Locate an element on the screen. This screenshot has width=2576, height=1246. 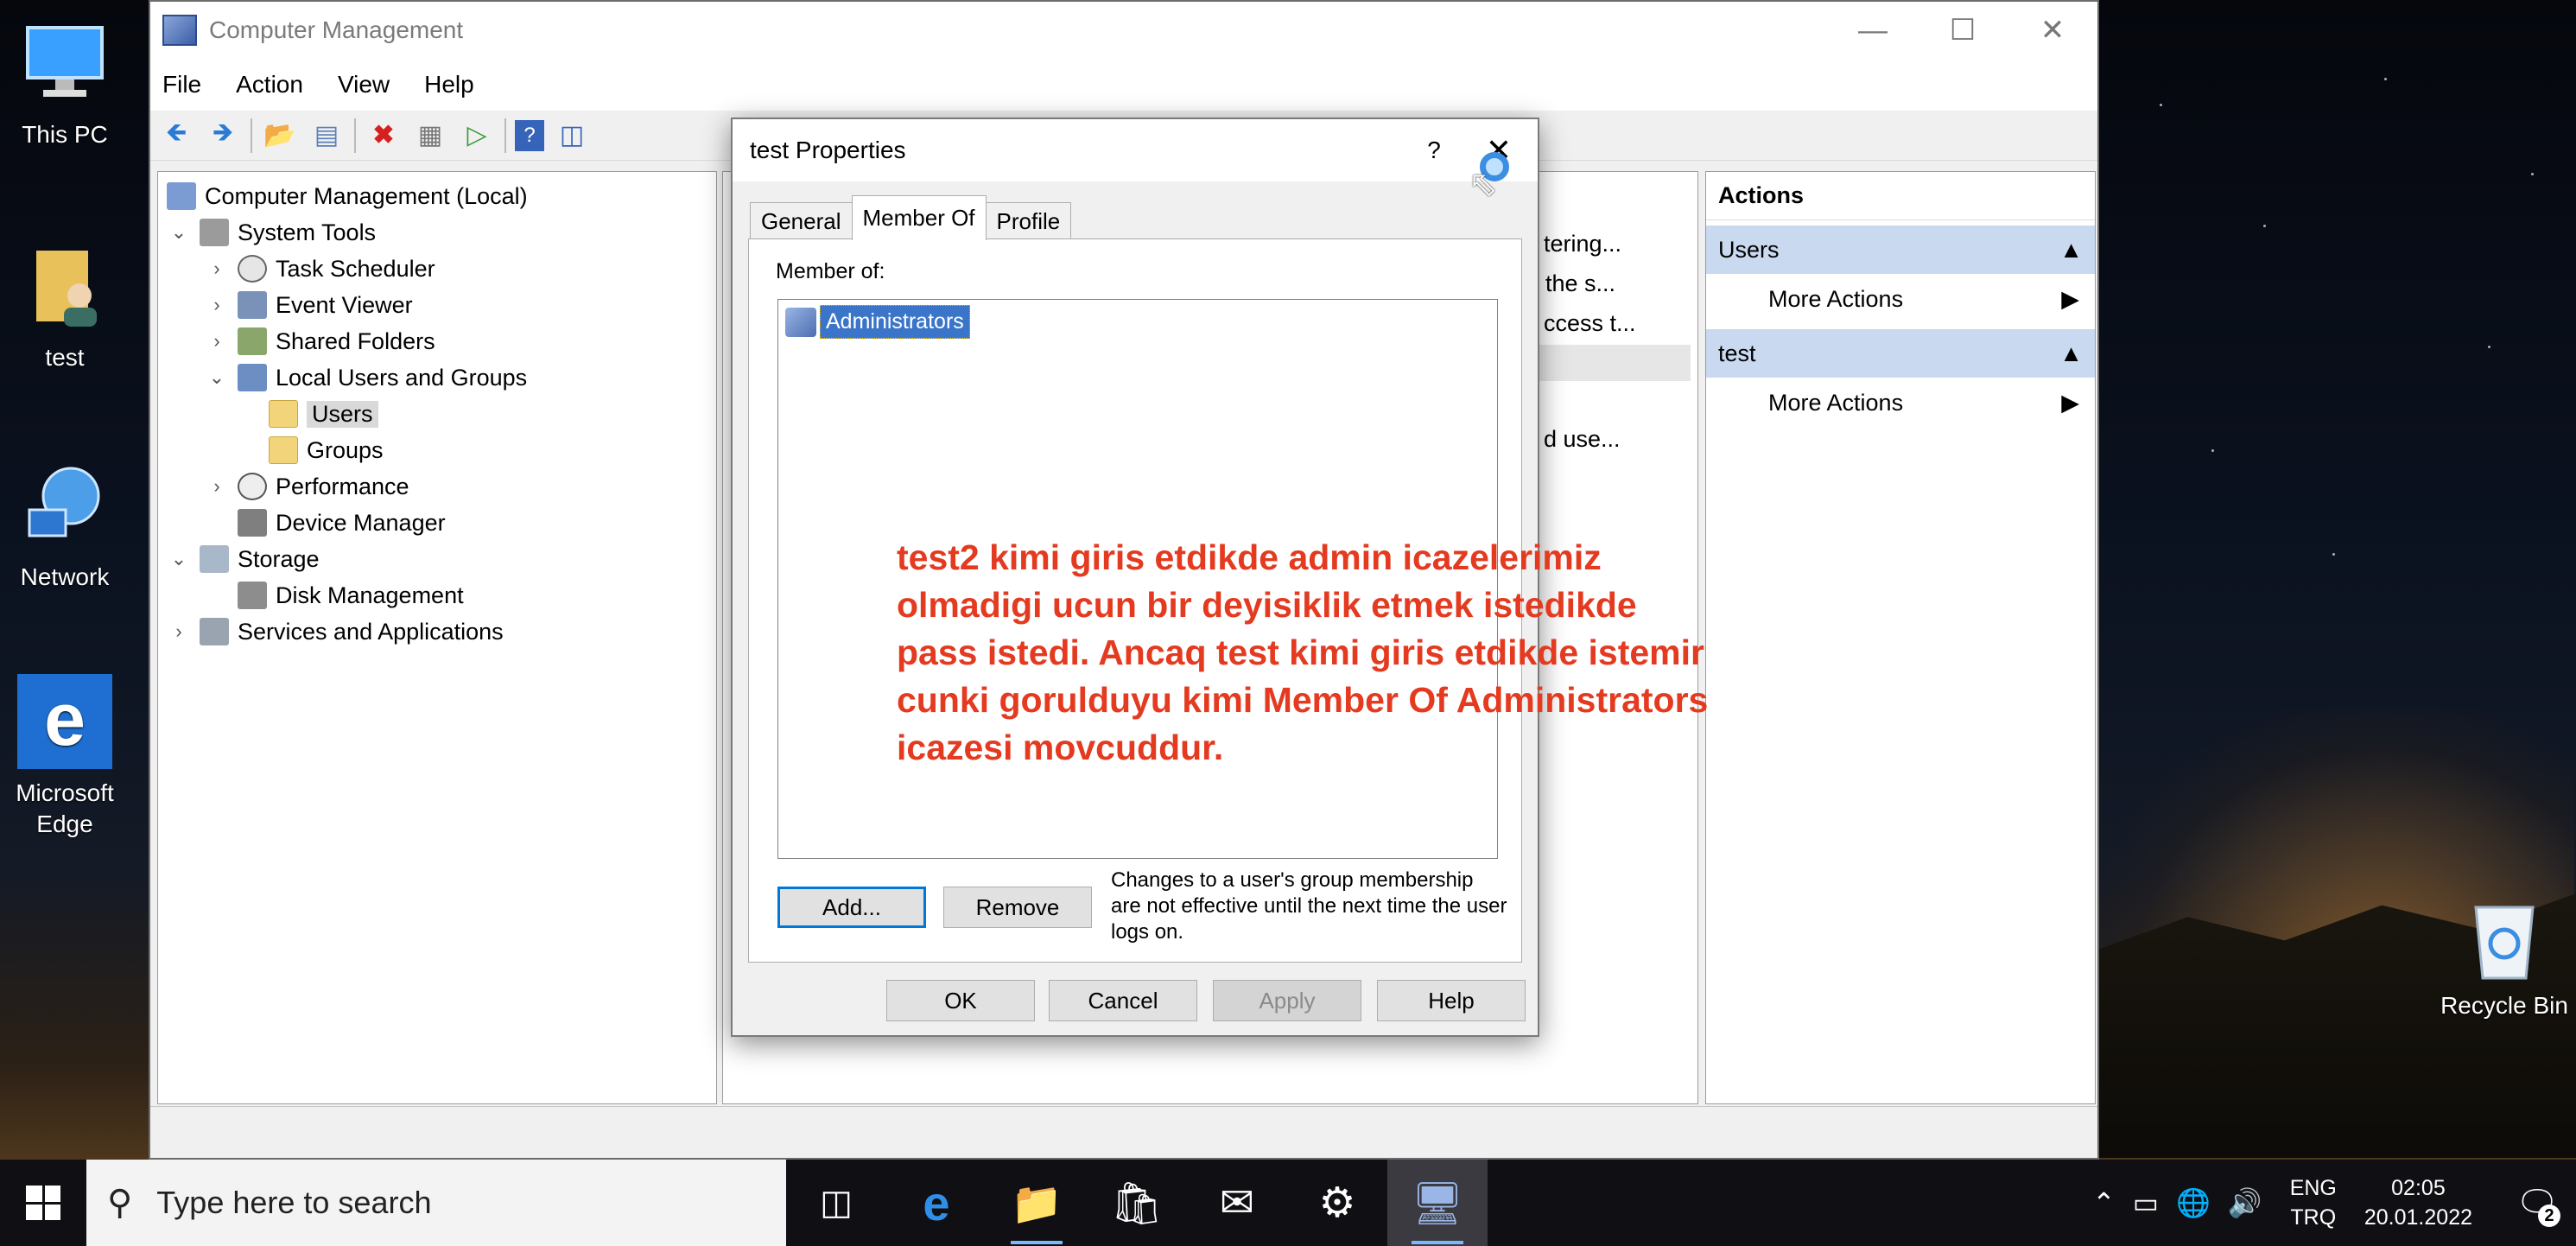
remove-button: Remove is located at coordinates (1017, 907).